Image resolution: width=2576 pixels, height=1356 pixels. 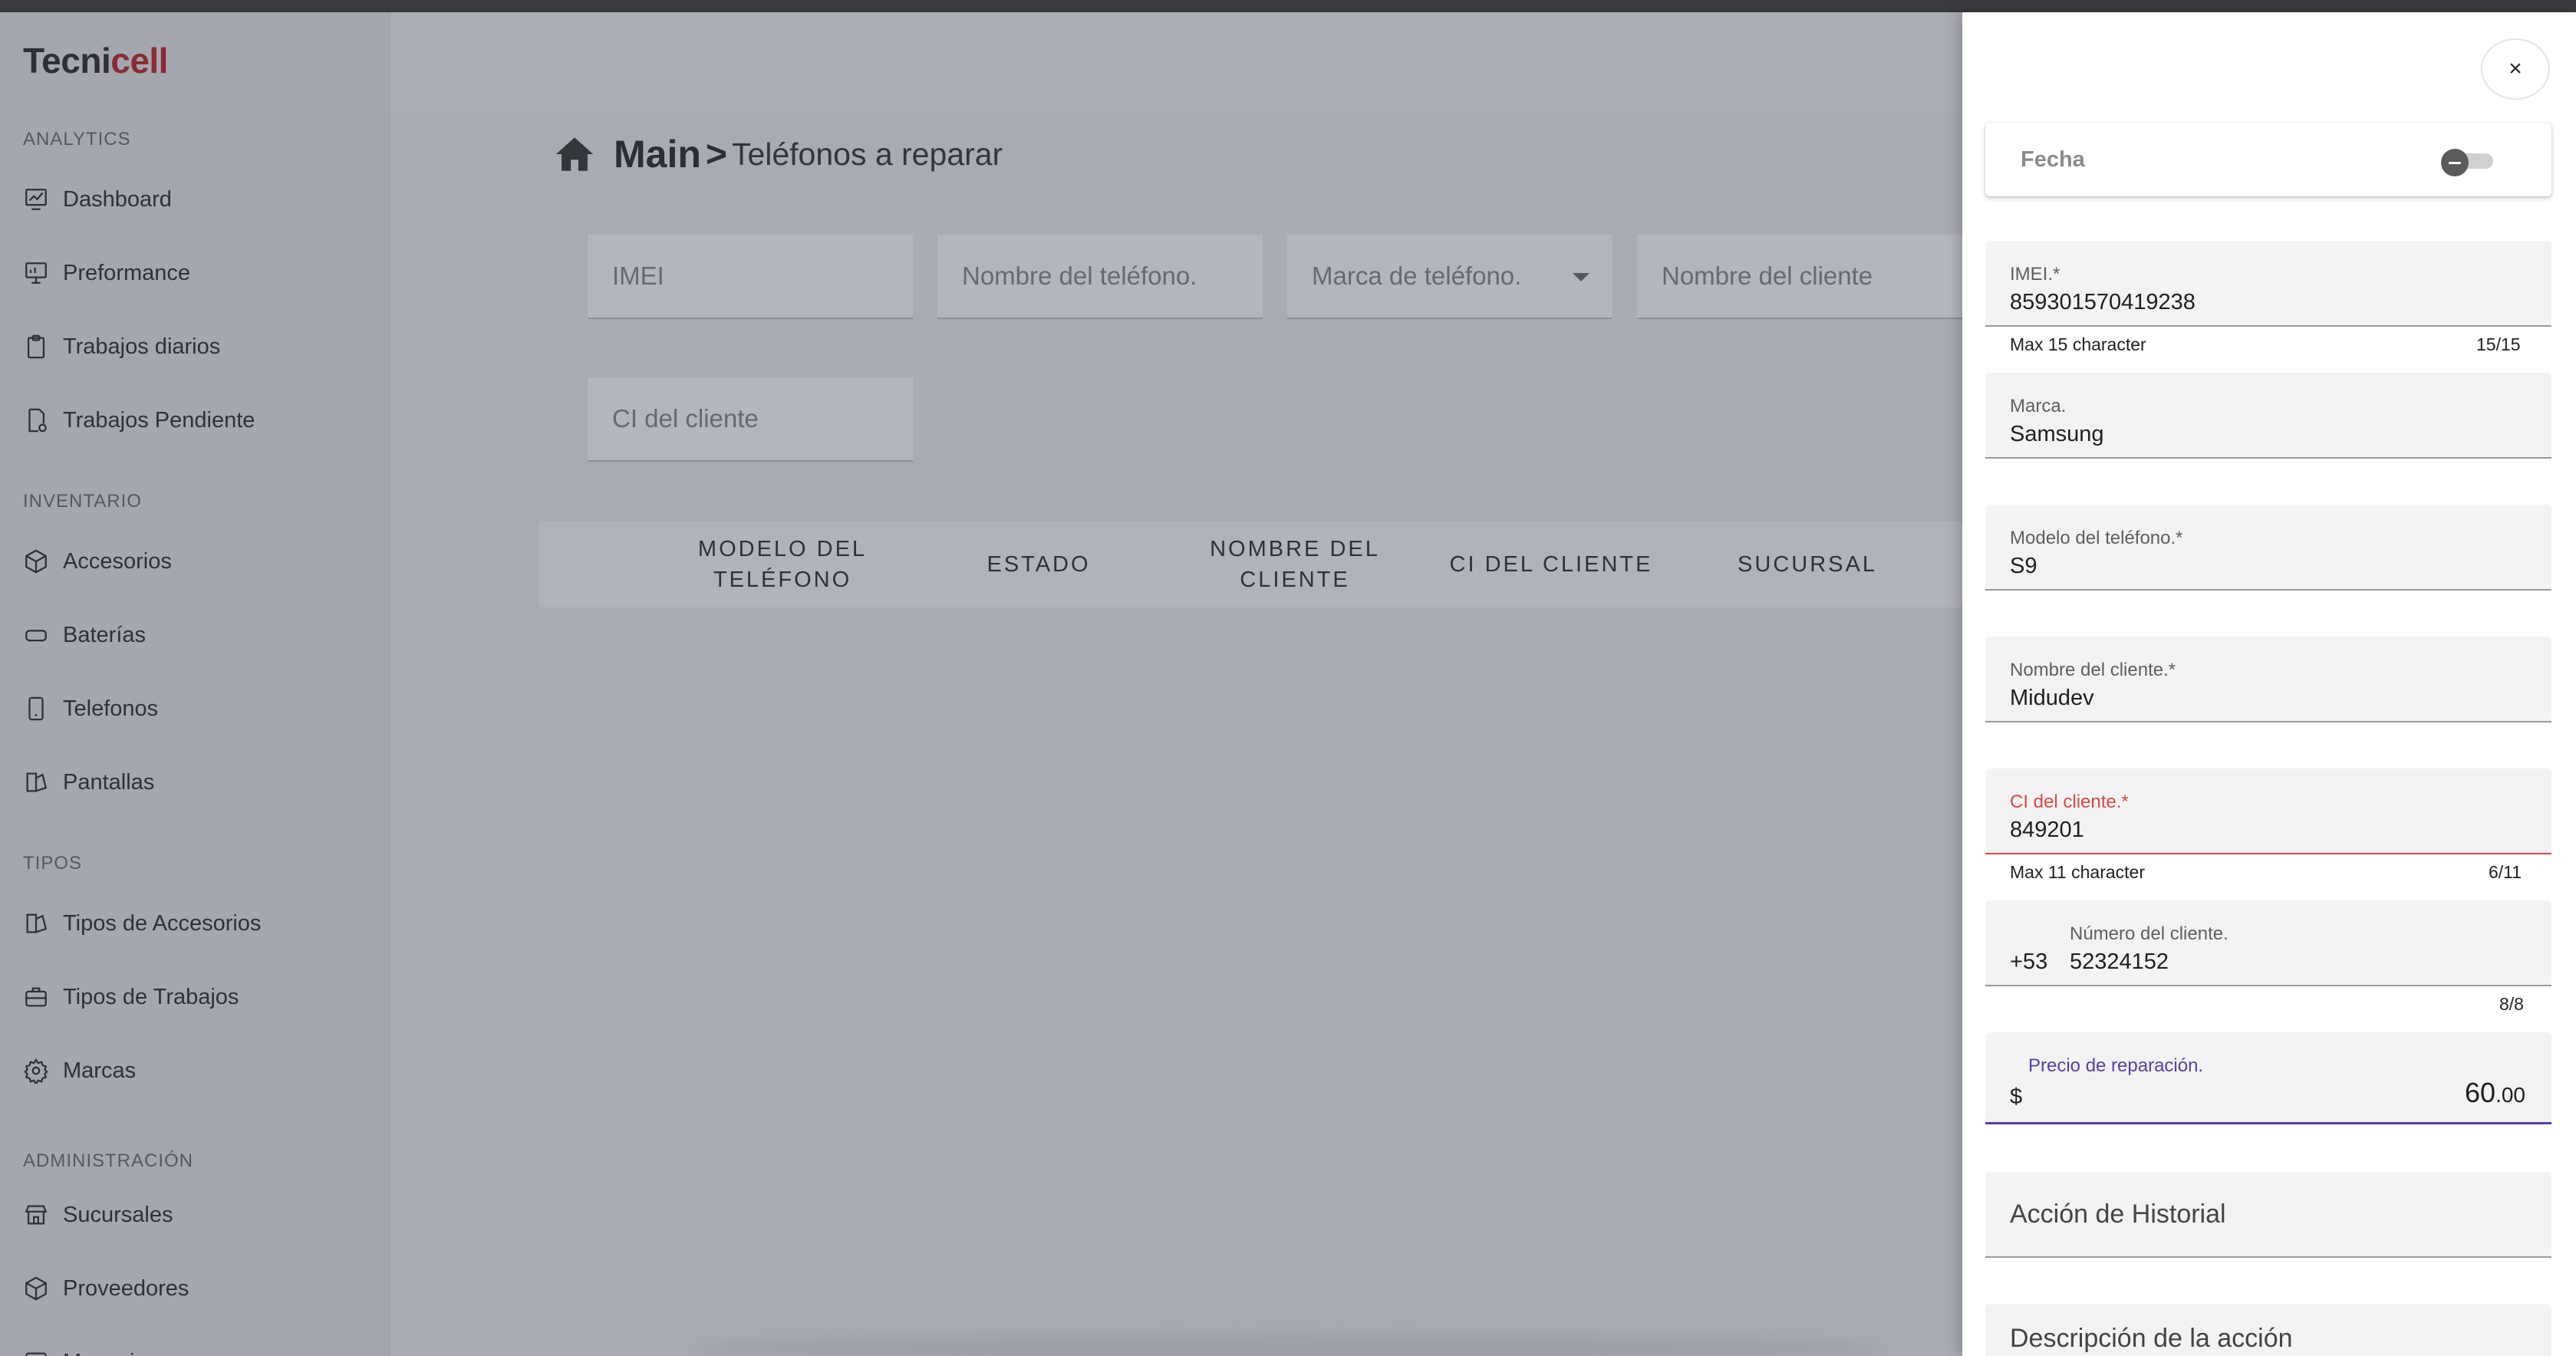 I want to click on date-toggle, so click(x=2468, y=162).